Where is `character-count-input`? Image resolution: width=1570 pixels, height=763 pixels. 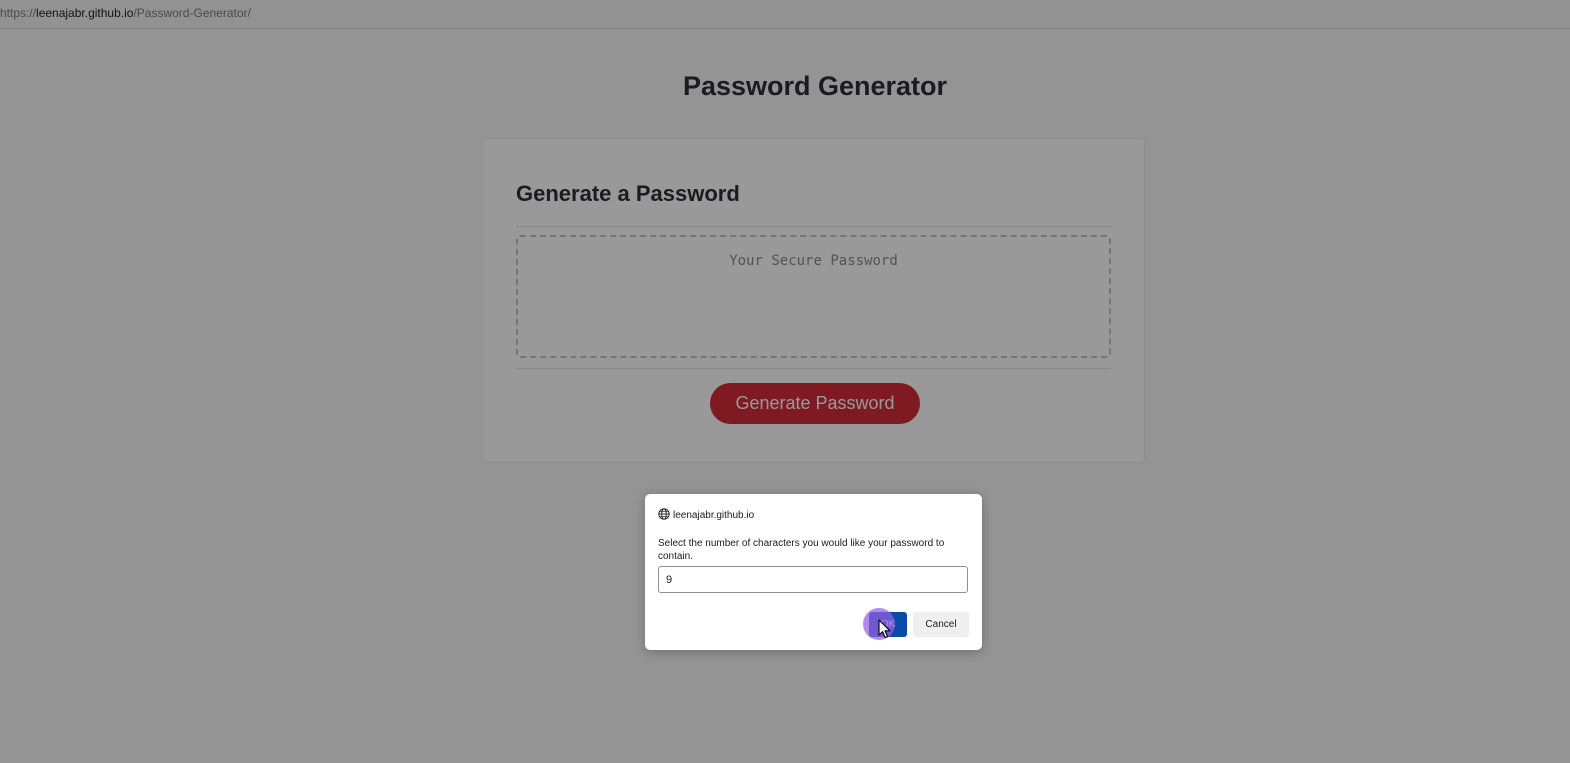 character-count-input is located at coordinates (813, 579).